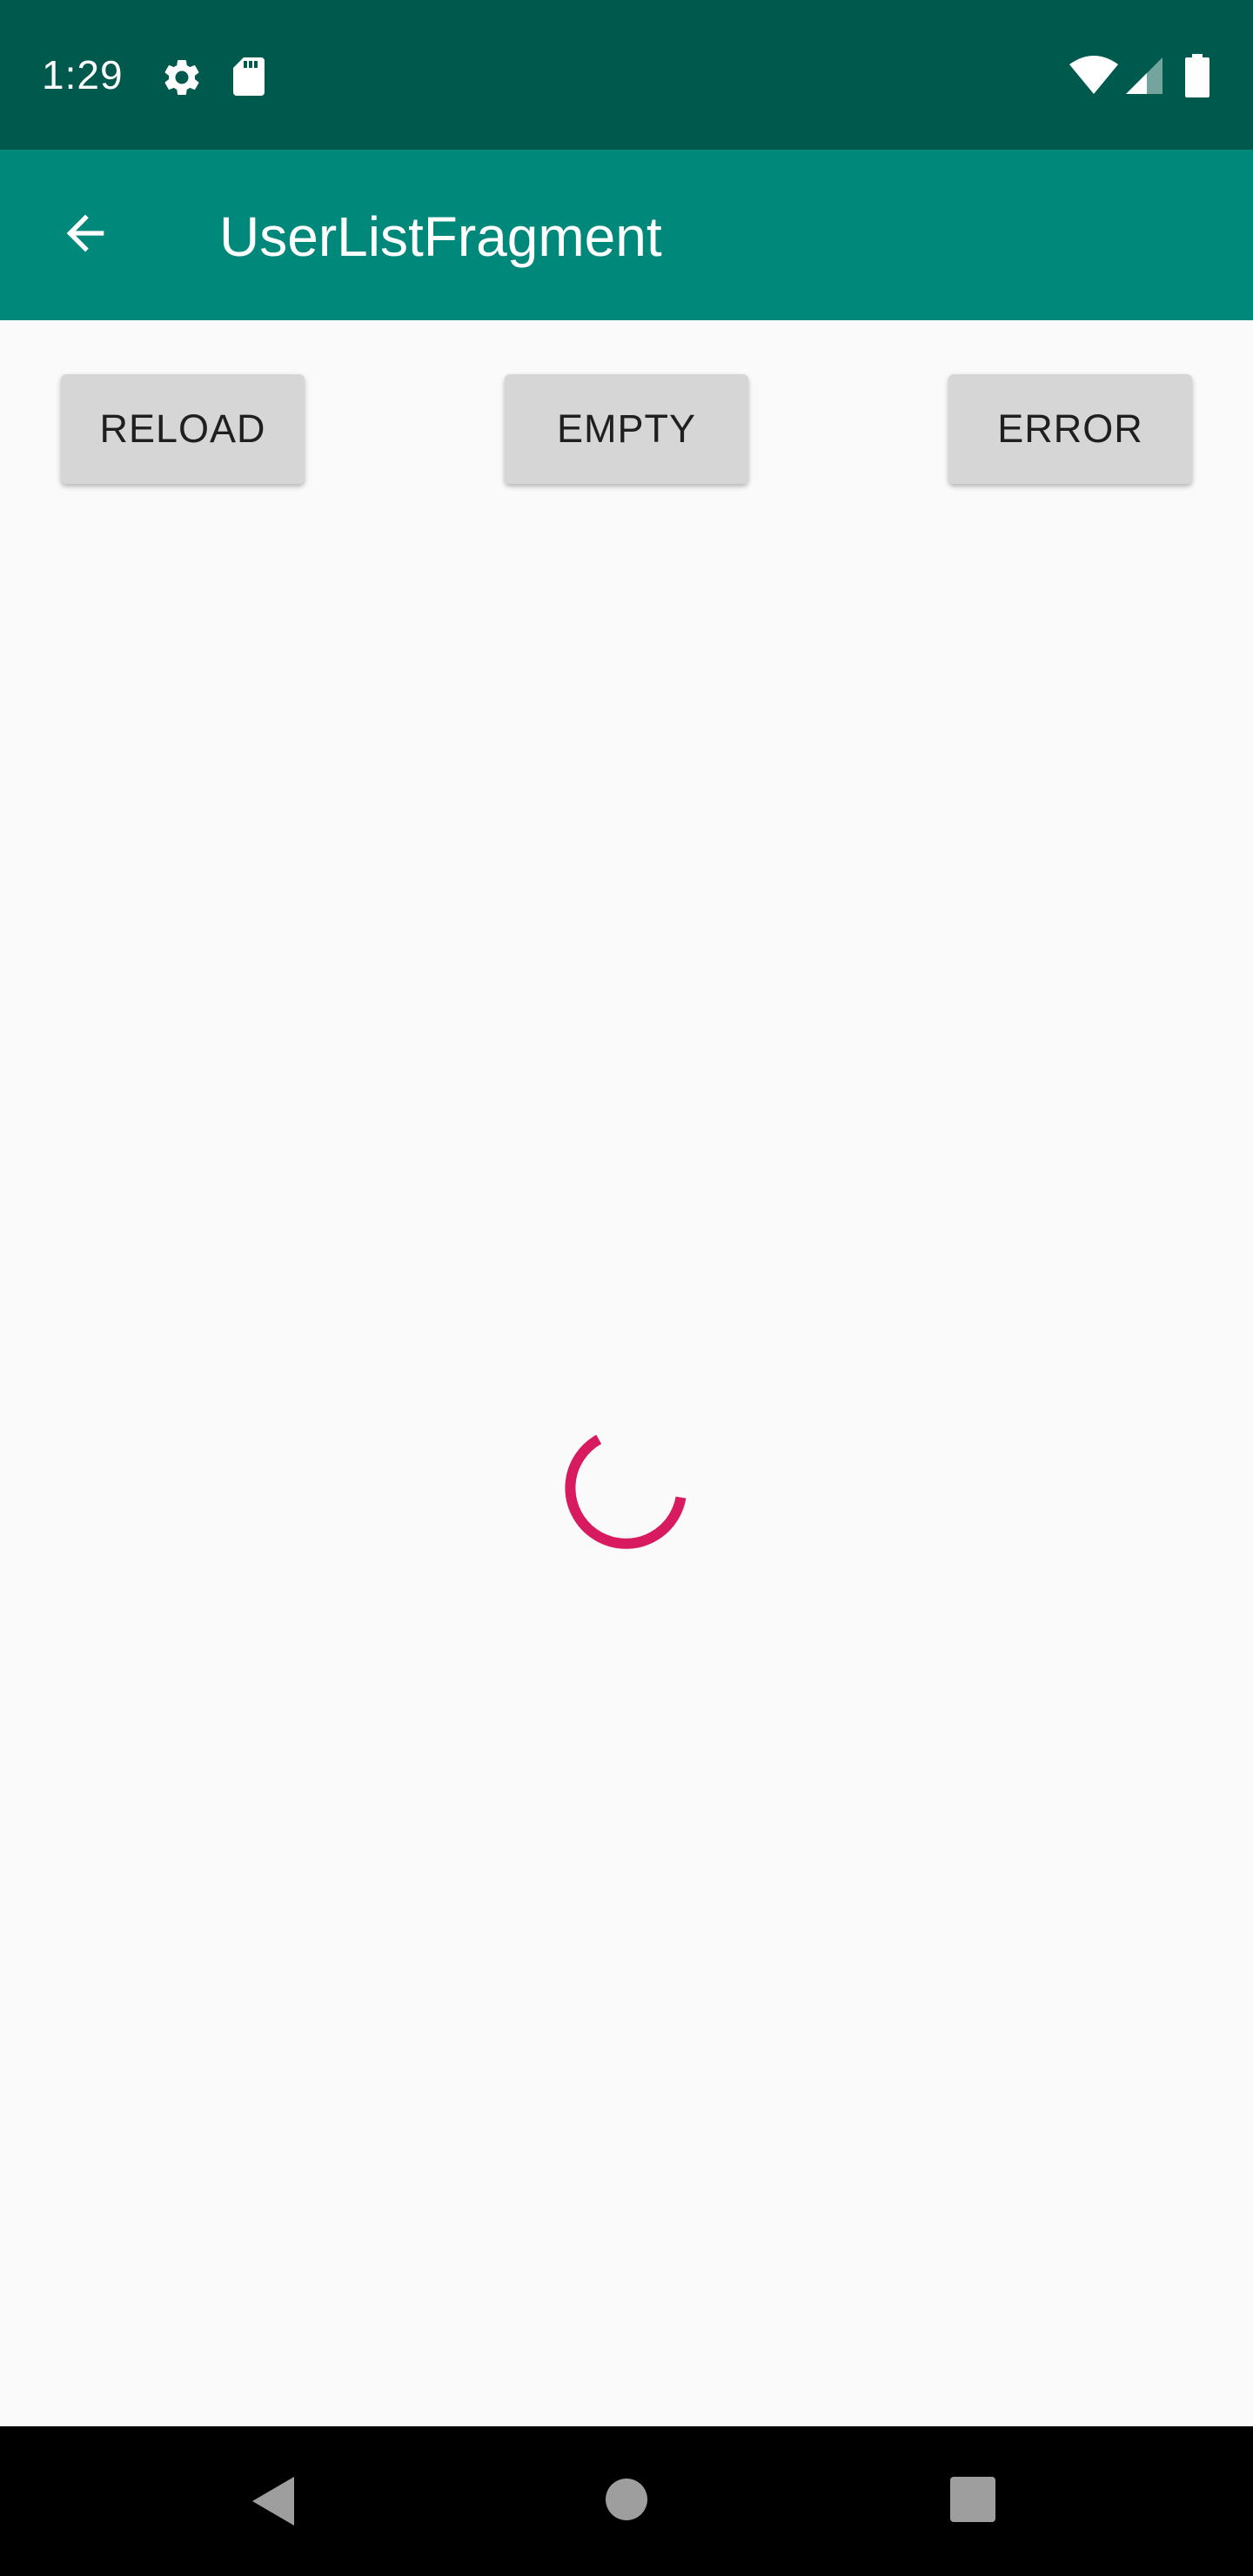 This screenshot has width=1253, height=2576. I want to click on gear-icon, so click(181, 77).